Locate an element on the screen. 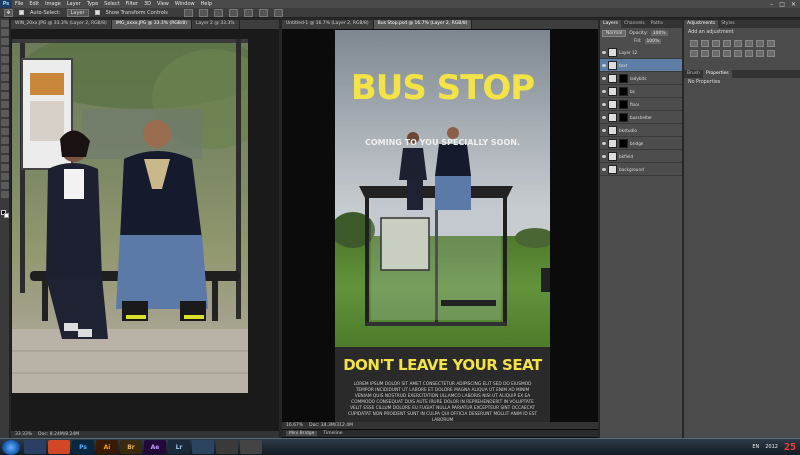  layer-row: background is located at coordinates (641, 169).